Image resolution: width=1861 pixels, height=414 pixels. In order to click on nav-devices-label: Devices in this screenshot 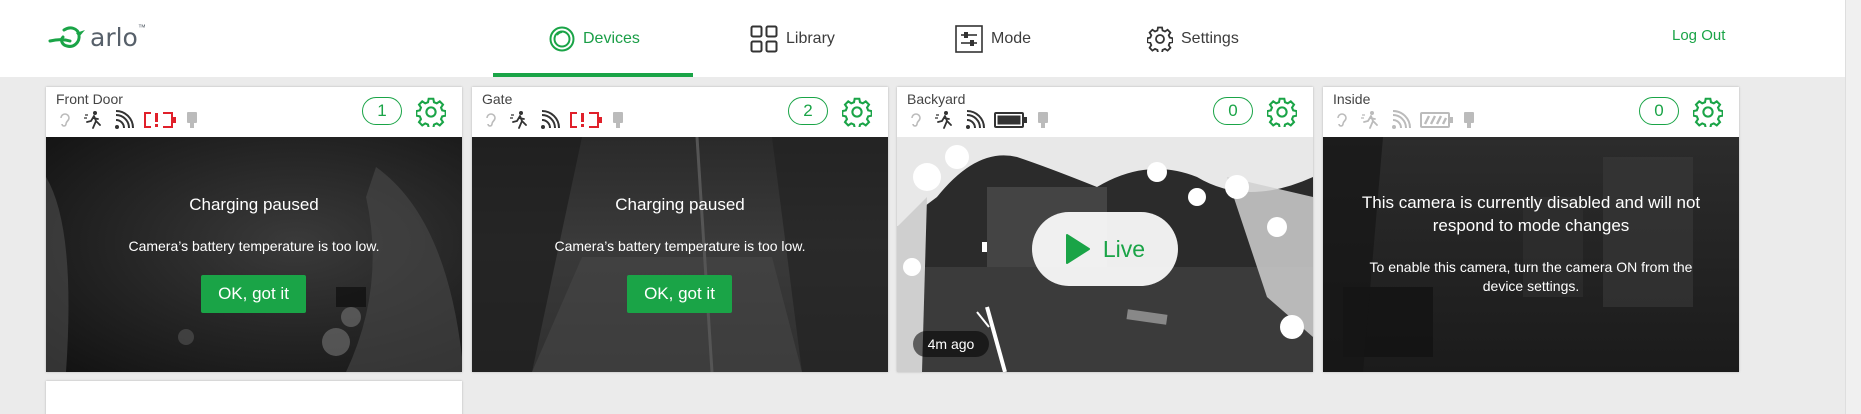, I will do `click(611, 38)`.